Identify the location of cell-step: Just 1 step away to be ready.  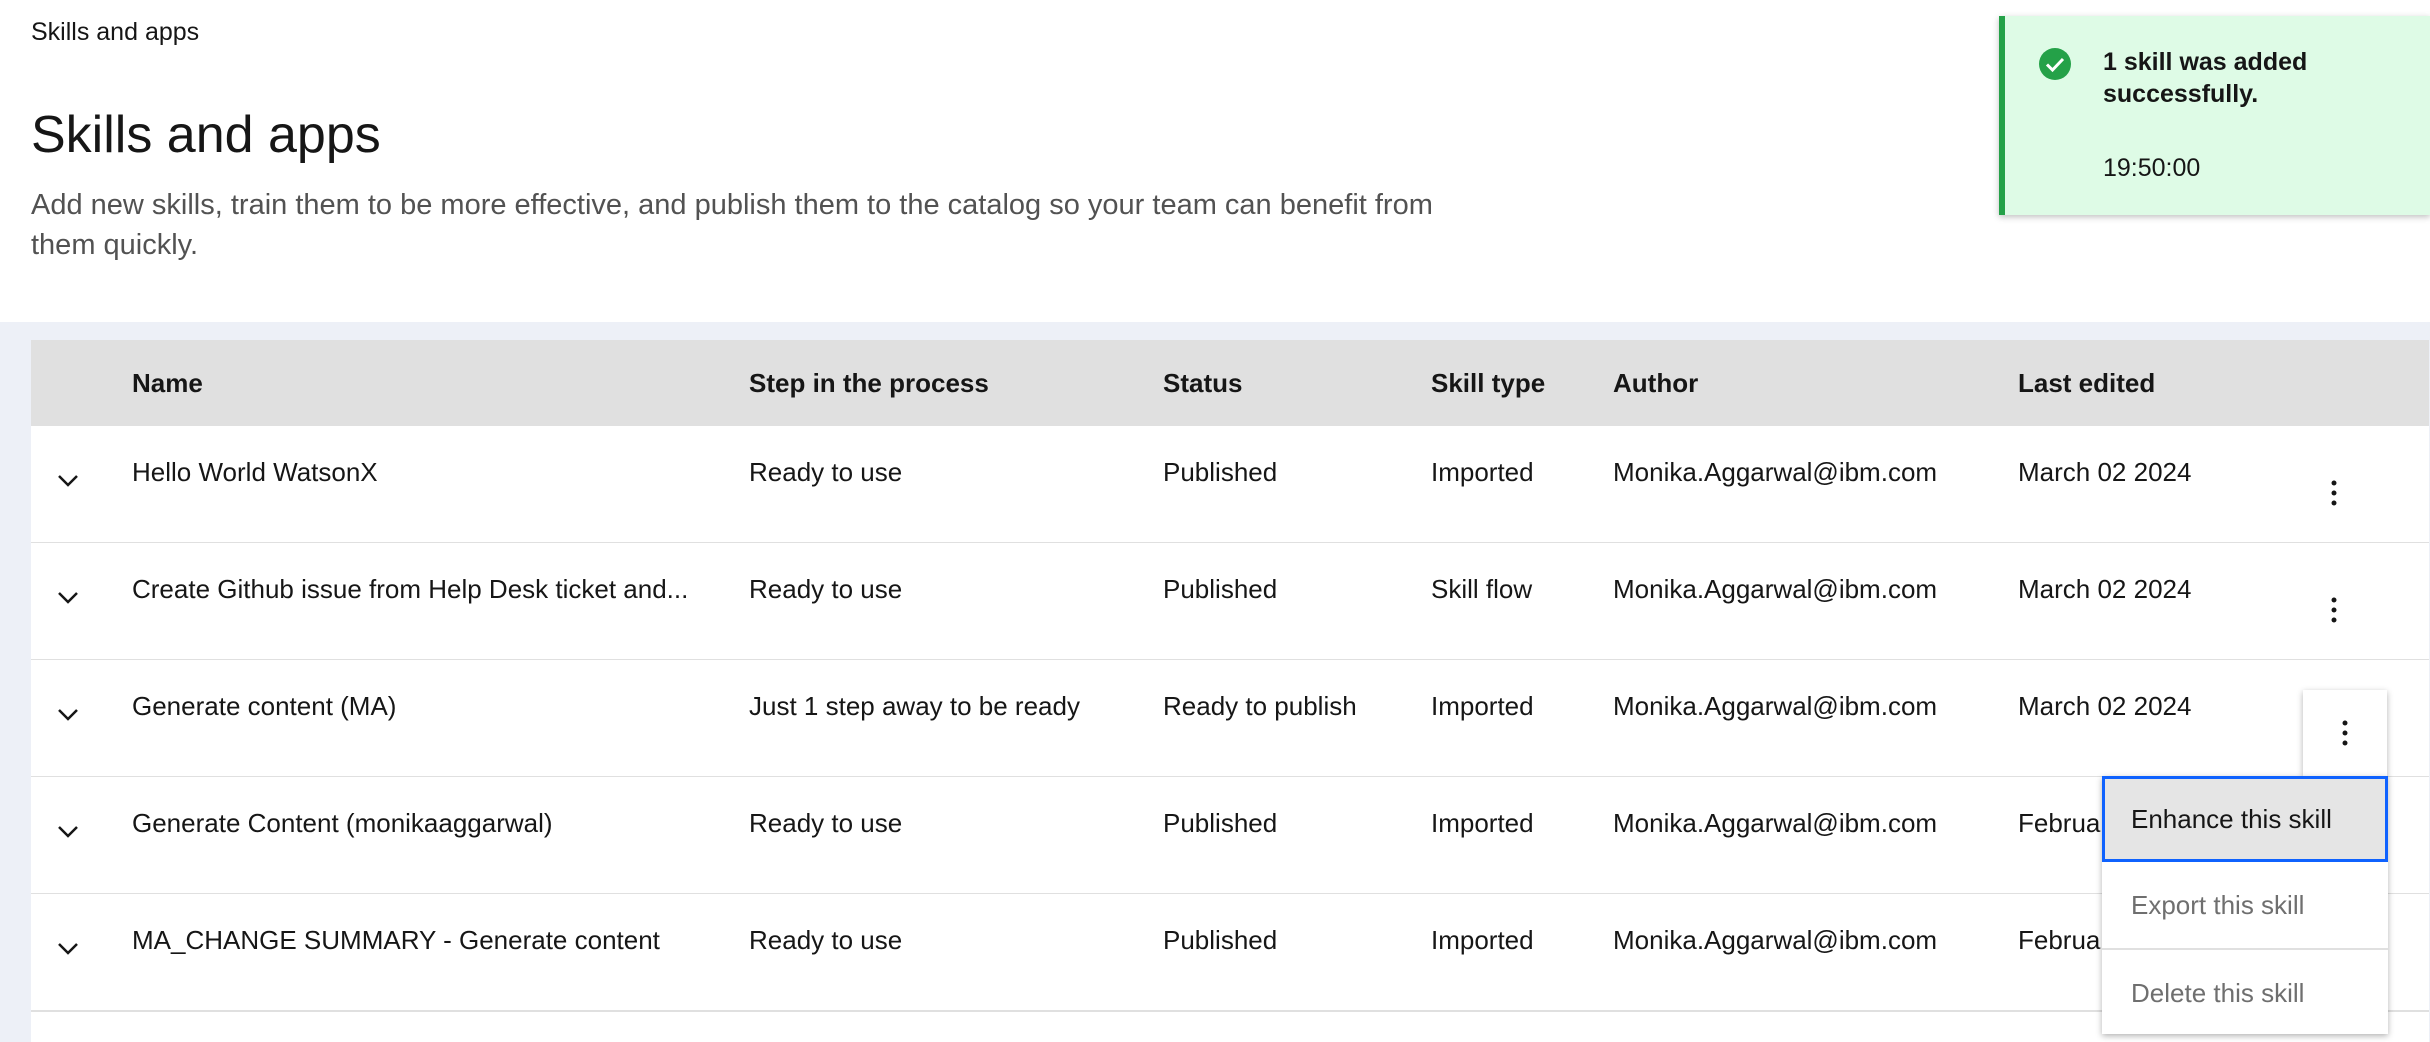
(914, 706).